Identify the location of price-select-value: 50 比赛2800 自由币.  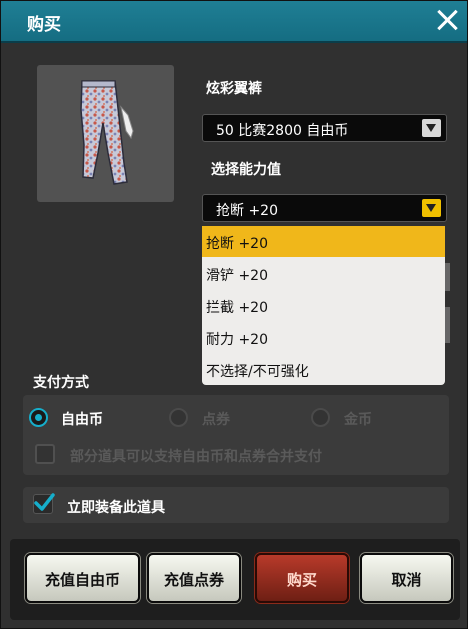
(282, 131).